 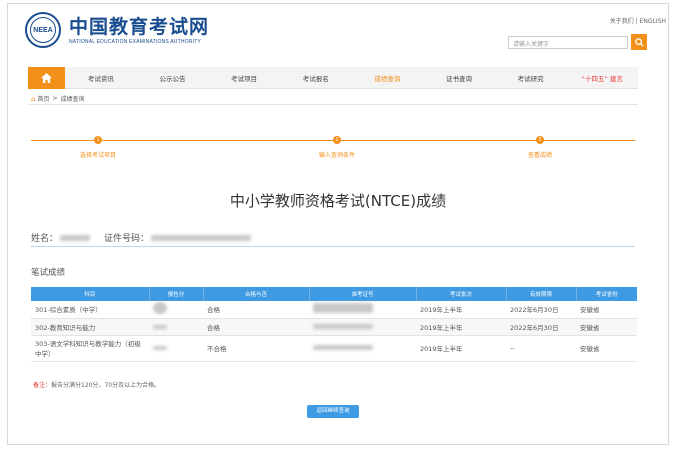 What do you see at coordinates (541, 348) in the screenshot?
I see `valid-cell: --` at bounding box center [541, 348].